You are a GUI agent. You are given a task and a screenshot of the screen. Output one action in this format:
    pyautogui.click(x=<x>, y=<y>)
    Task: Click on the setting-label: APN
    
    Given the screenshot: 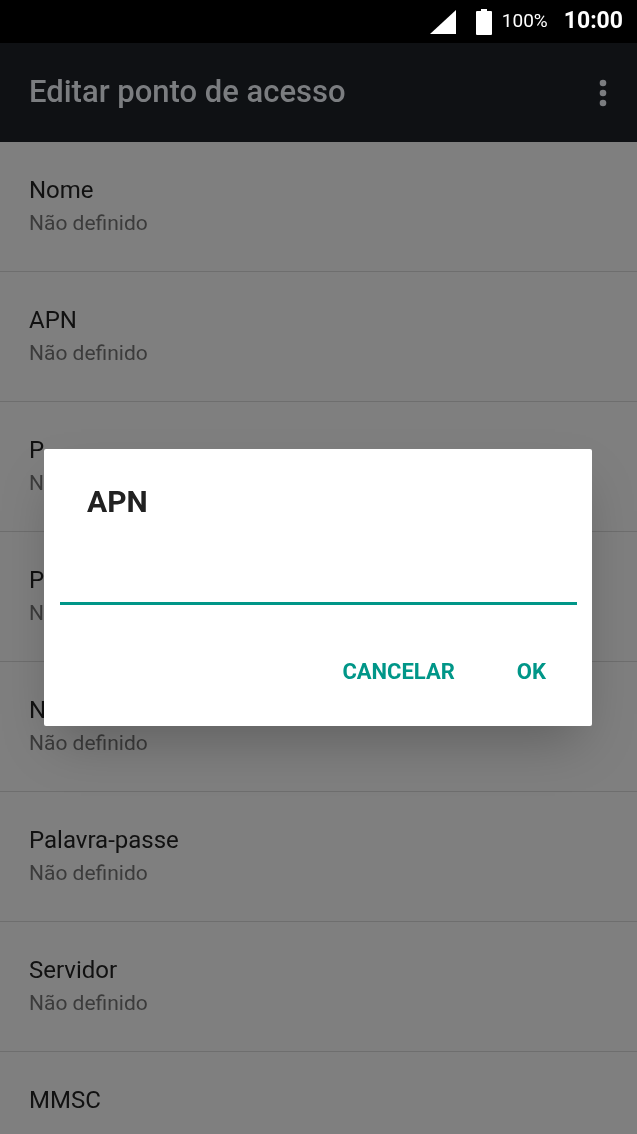 What is the action you would take?
    pyautogui.click(x=53, y=320)
    